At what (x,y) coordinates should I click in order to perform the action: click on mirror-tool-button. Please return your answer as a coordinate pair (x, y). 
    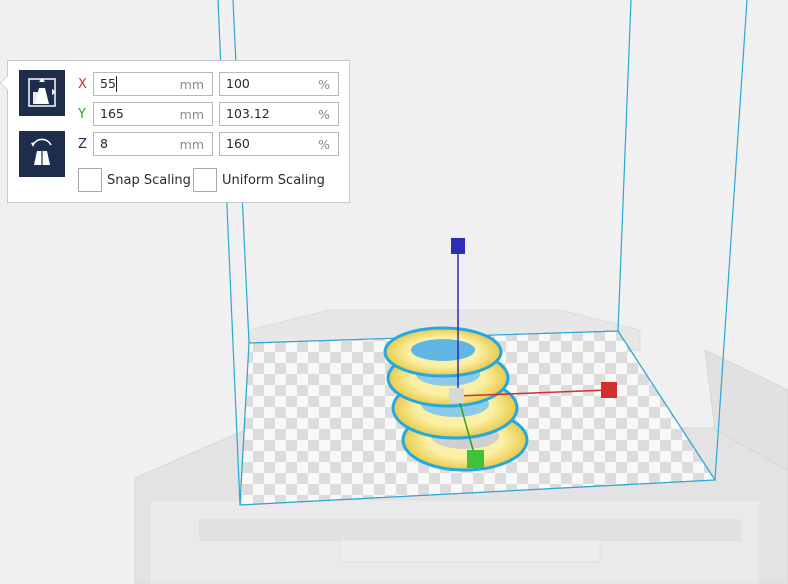
    Looking at the image, I should click on (42, 154).